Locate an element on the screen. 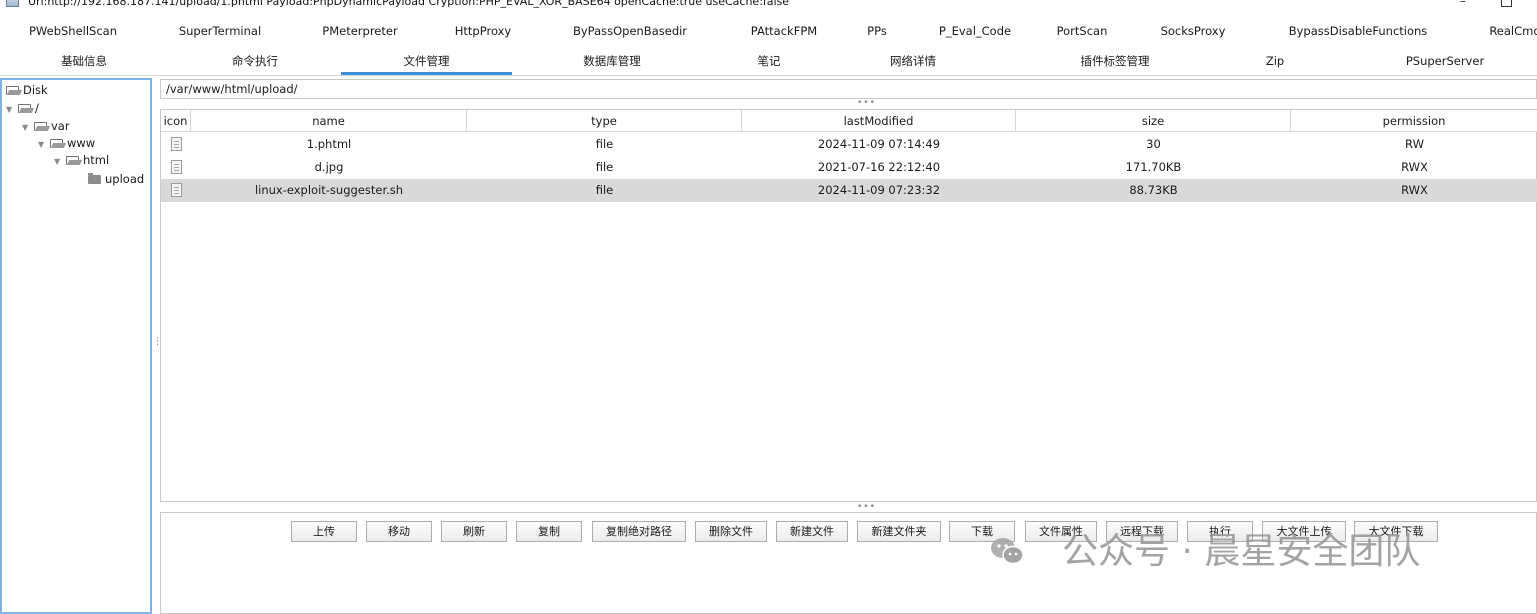 The image size is (1537, 614). upload-button: 上传 is located at coordinates (324, 531).